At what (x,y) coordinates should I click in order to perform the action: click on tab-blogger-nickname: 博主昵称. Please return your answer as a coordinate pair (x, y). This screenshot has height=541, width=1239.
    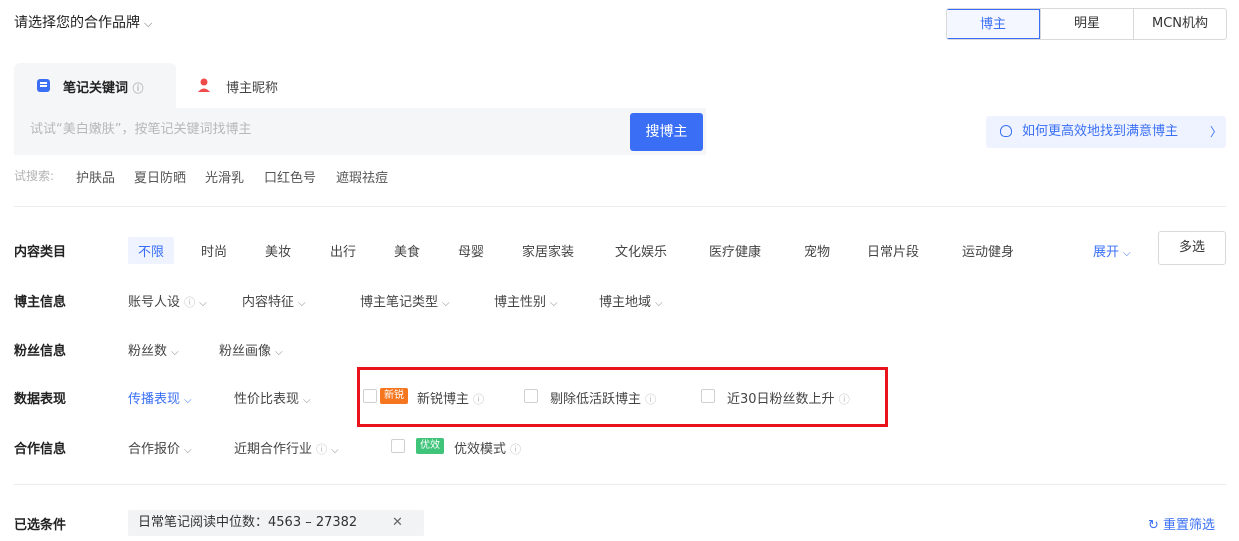
    Looking at the image, I should click on (252, 86).